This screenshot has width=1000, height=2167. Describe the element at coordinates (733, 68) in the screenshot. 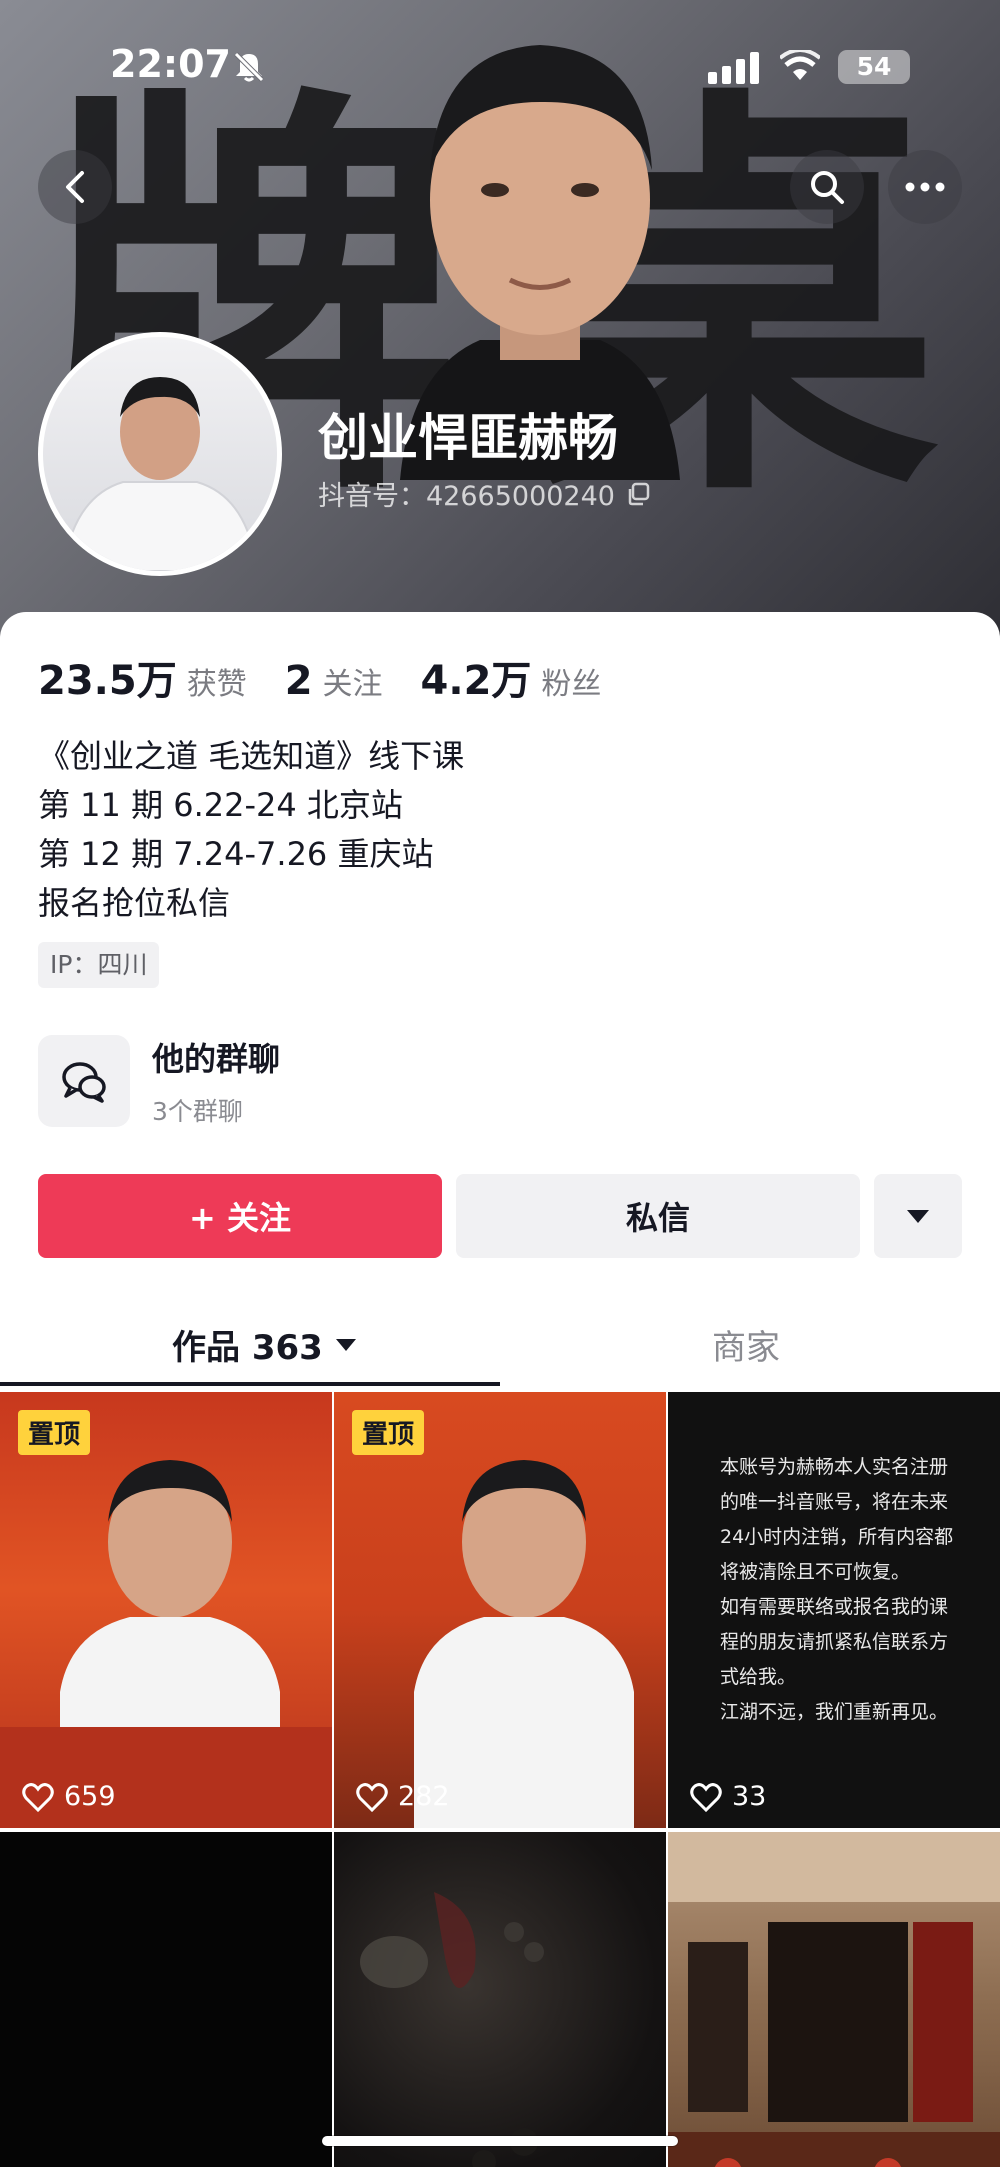

I see `cellular-signal-icon` at that location.